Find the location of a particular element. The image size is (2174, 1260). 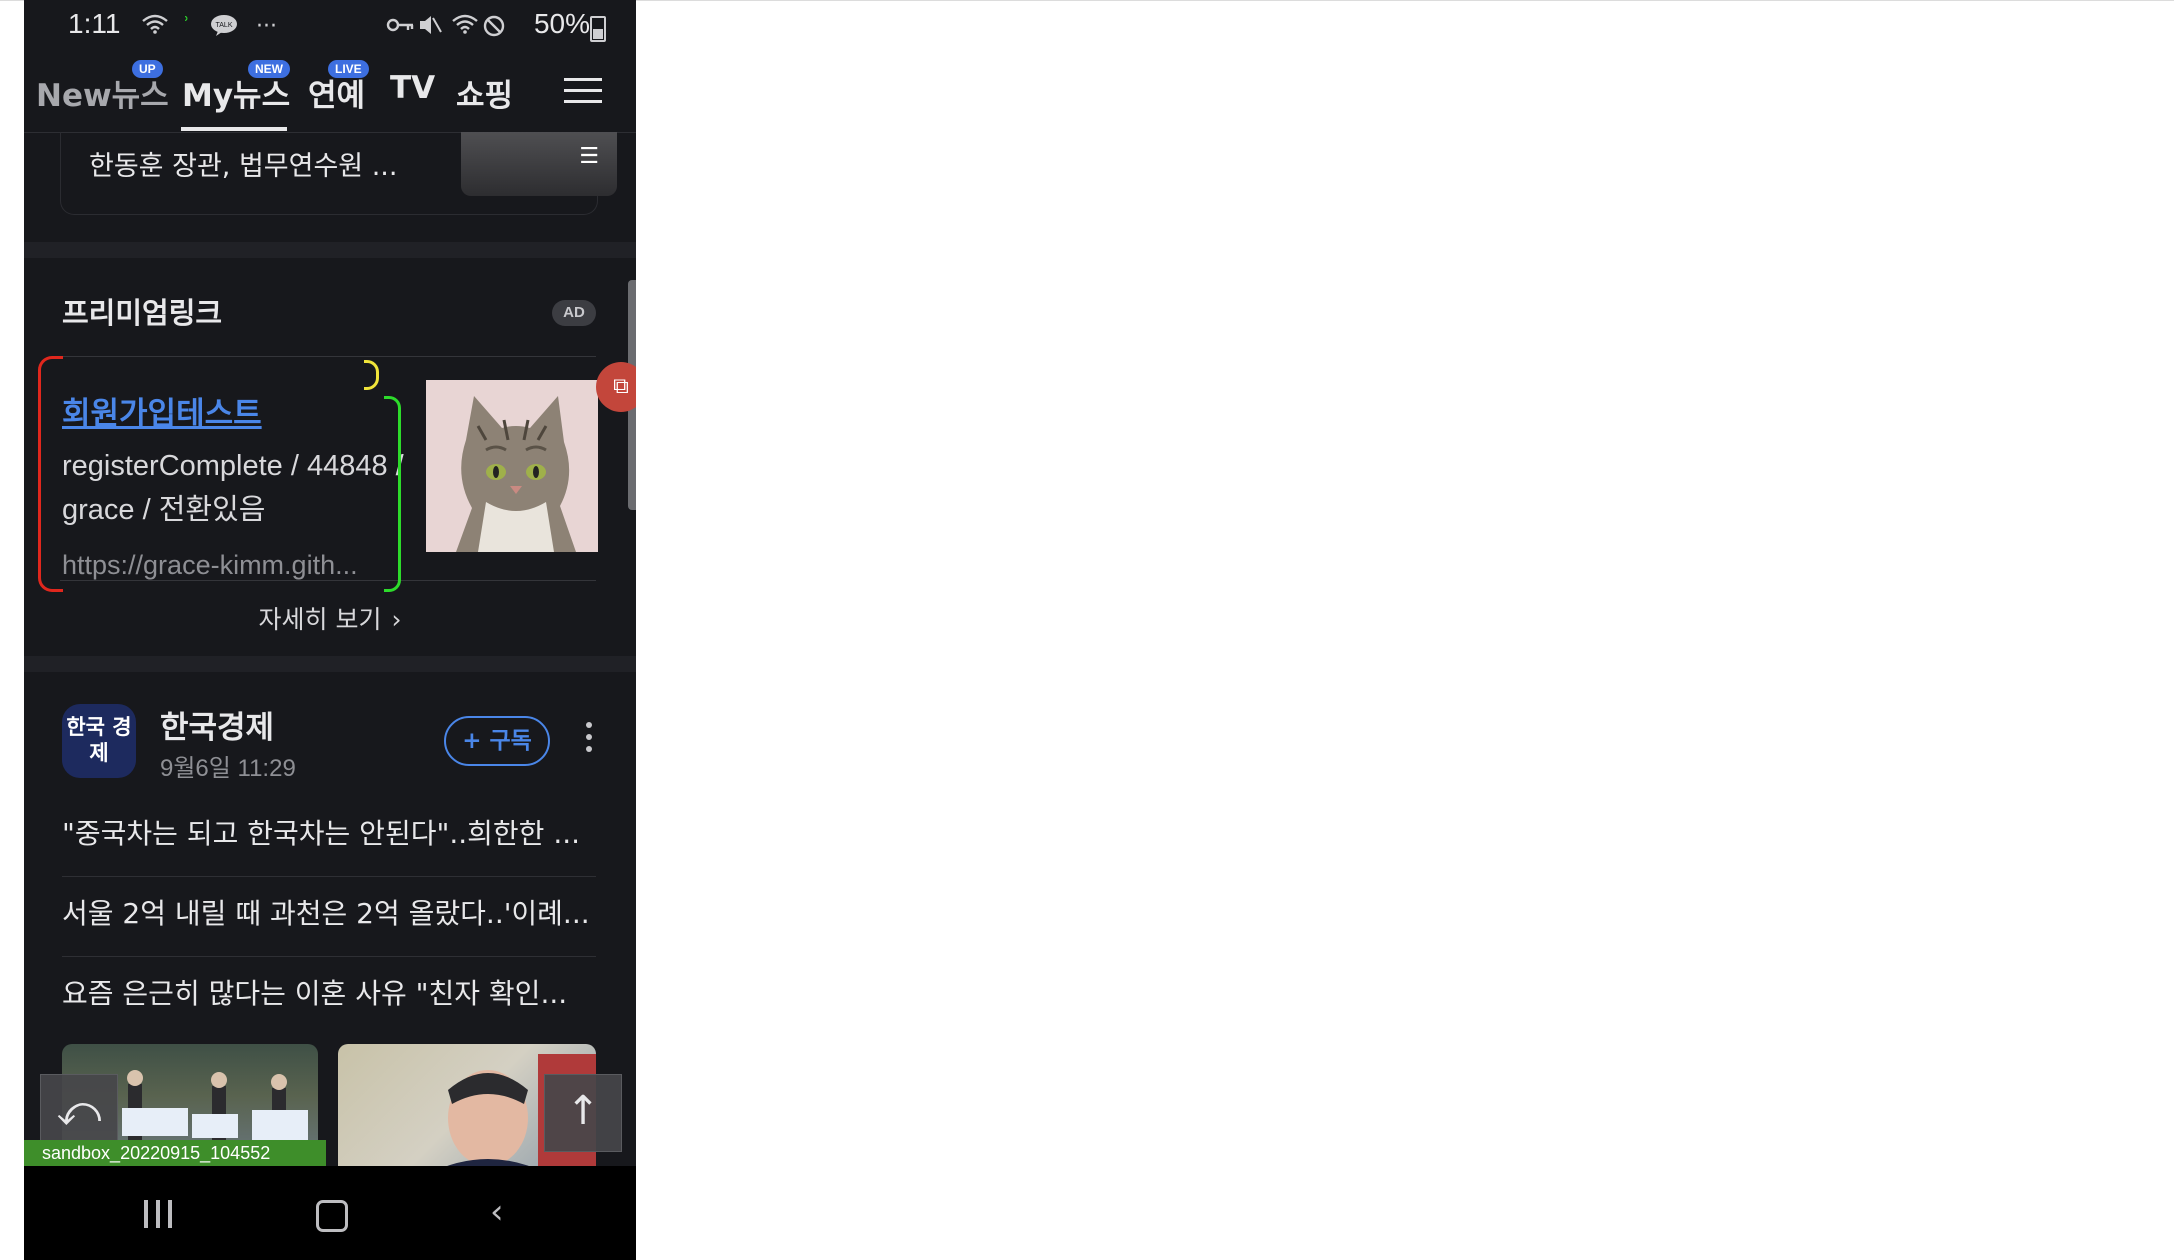

wifi-calling-icon is located at coordinates (465, 27).